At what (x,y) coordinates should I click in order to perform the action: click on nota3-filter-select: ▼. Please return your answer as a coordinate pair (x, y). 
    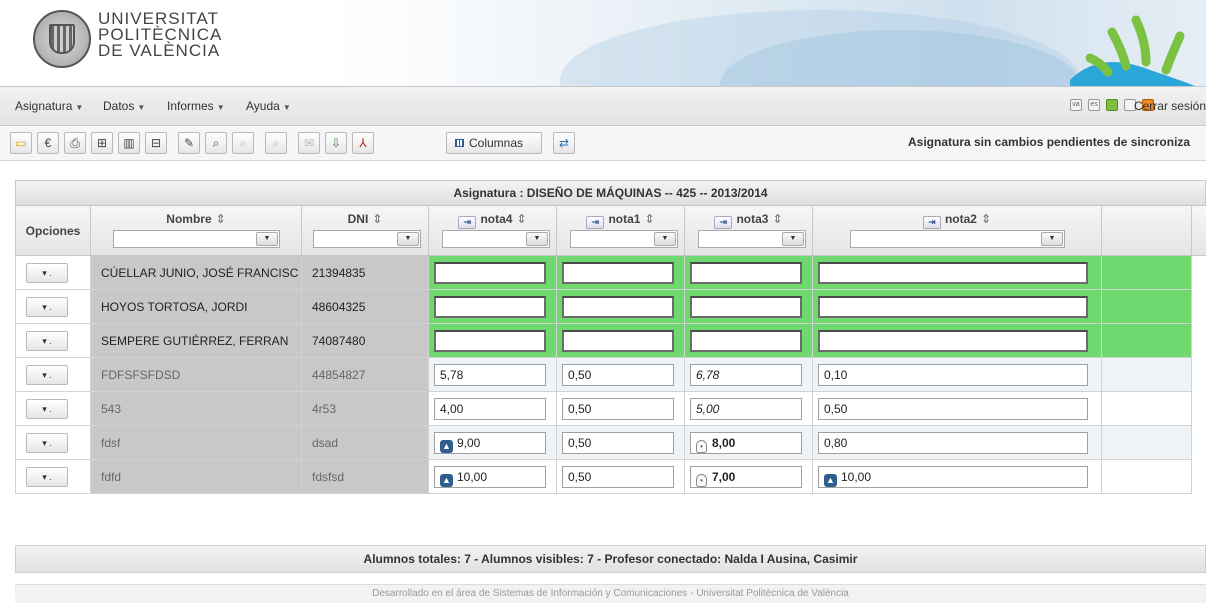
    Looking at the image, I should click on (752, 239).